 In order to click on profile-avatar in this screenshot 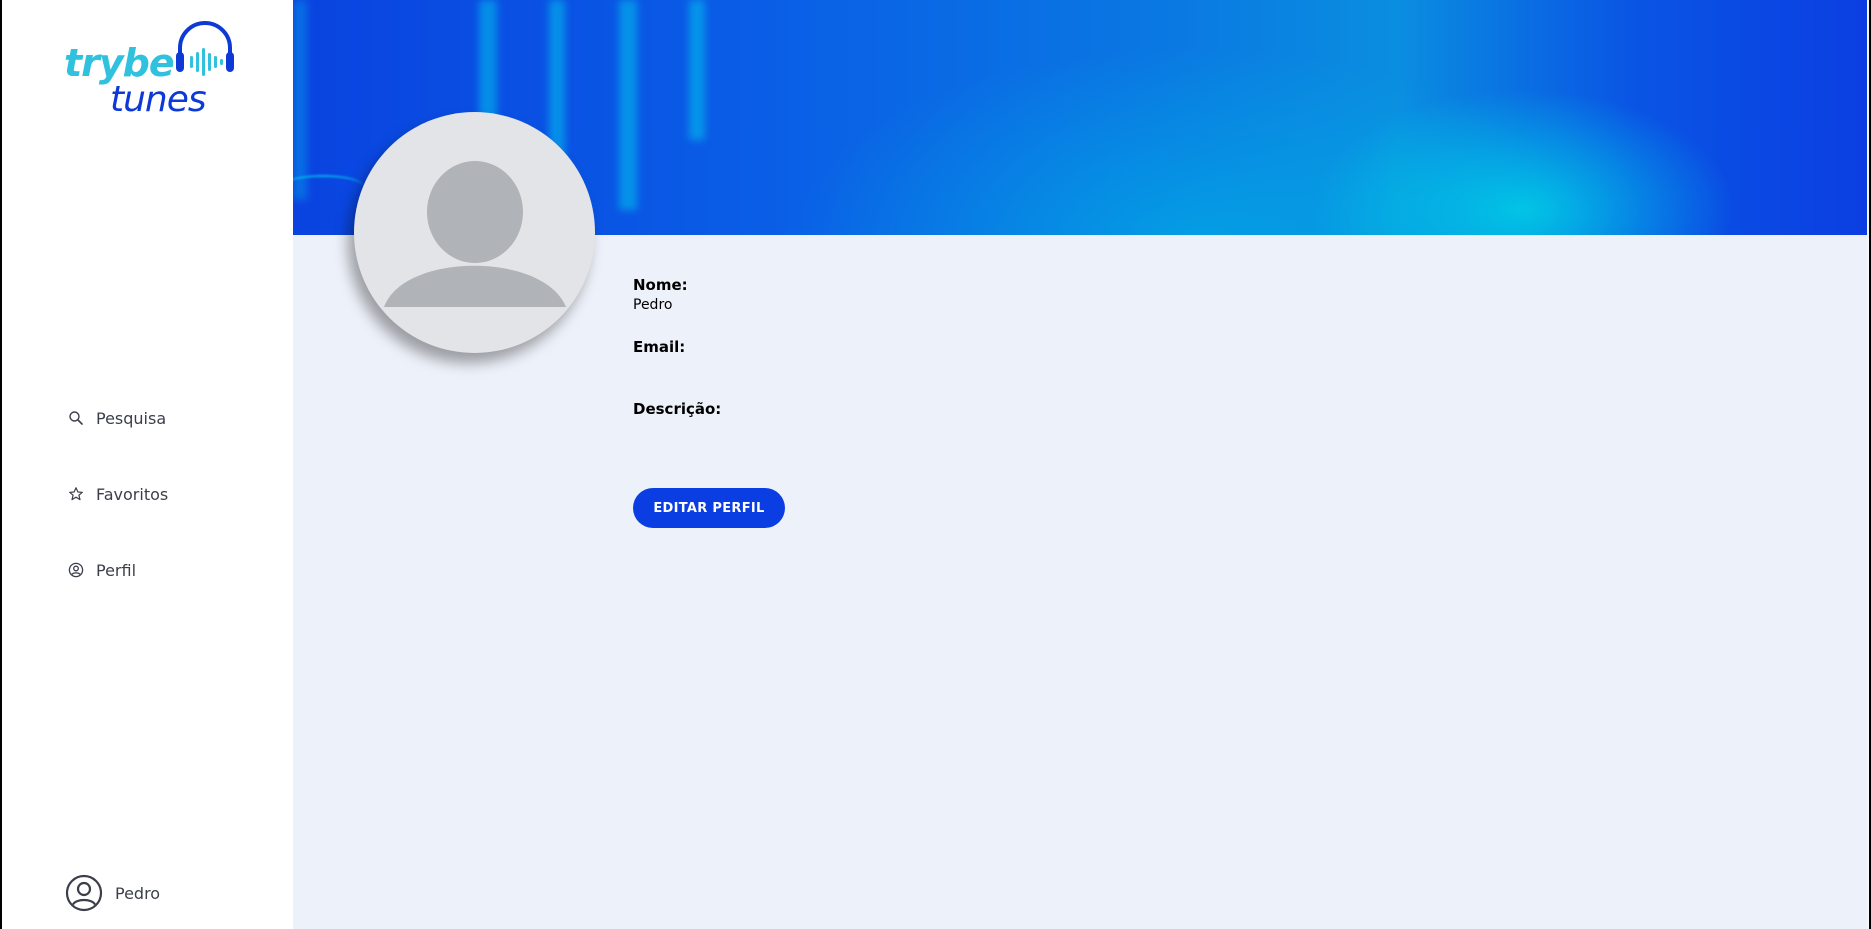, I will do `click(474, 232)`.